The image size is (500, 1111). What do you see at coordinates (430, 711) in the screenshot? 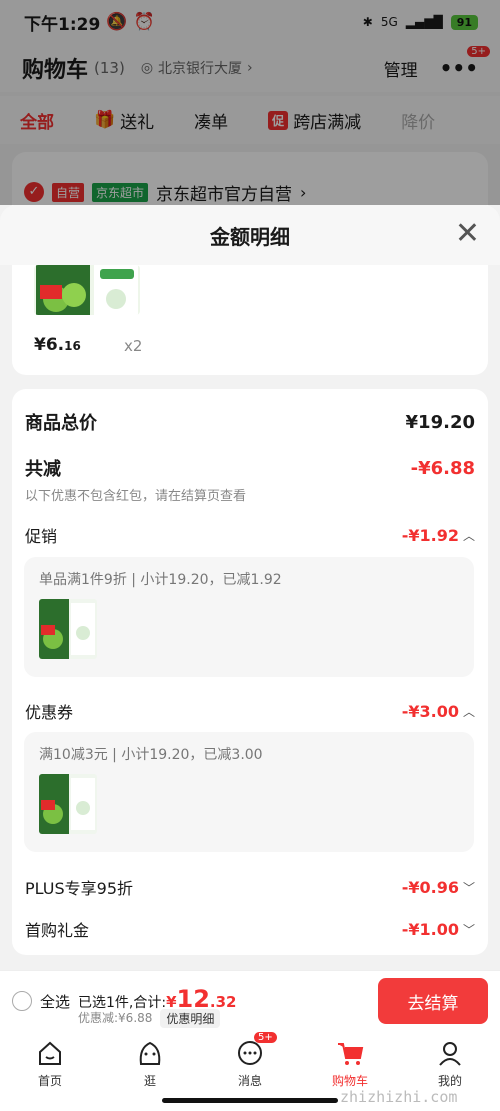
I see `coupon-value: -¥3.00` at bounding box center [430, 711].